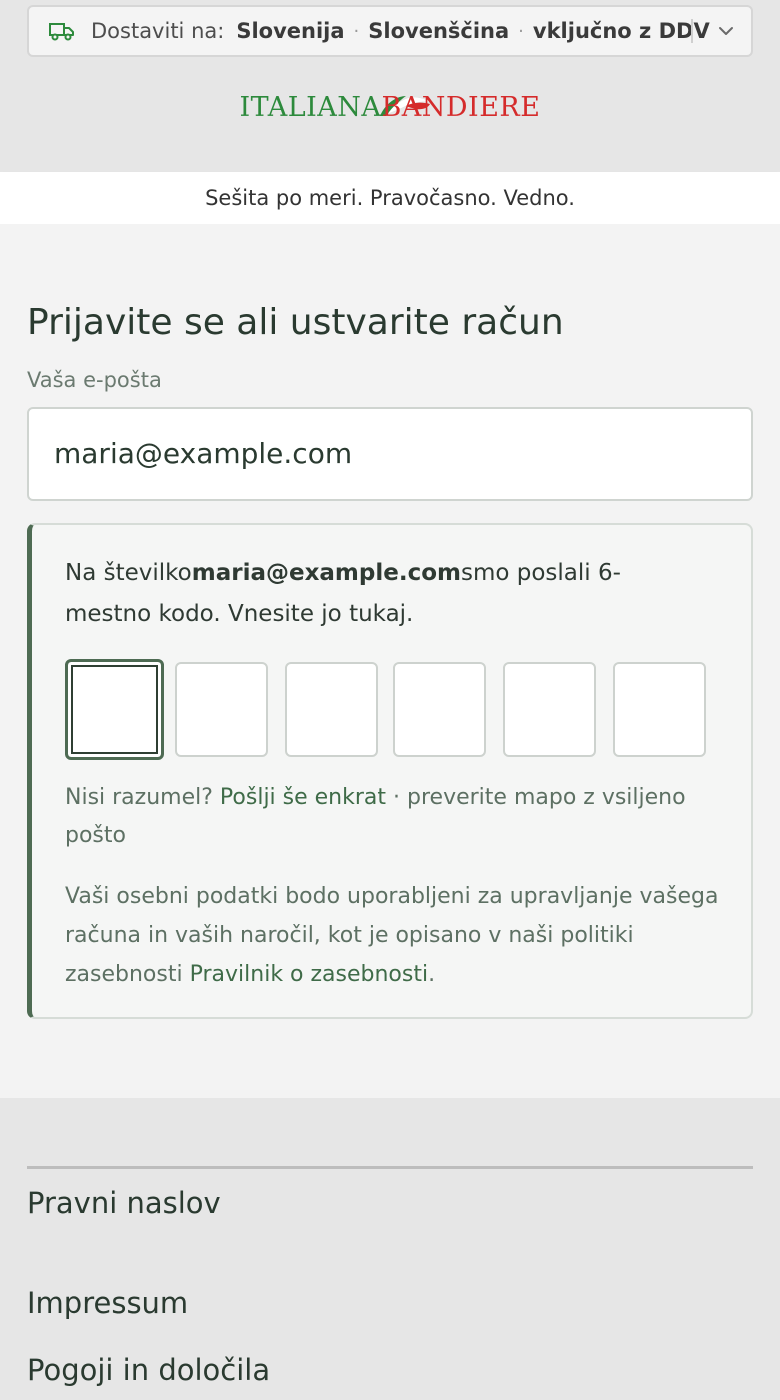 This screenshot has width=780, height=1400. Describe the element at coordinates (303, 797) in the screenshot. I see `resend-link: Pošlji še enkrat` at that location.